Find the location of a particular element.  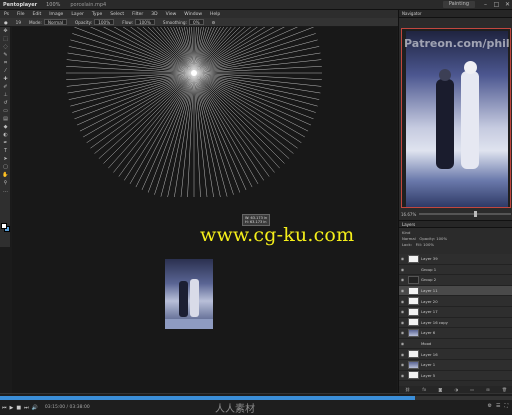

menu-edit: Edit is located at coordinates (37, 14).